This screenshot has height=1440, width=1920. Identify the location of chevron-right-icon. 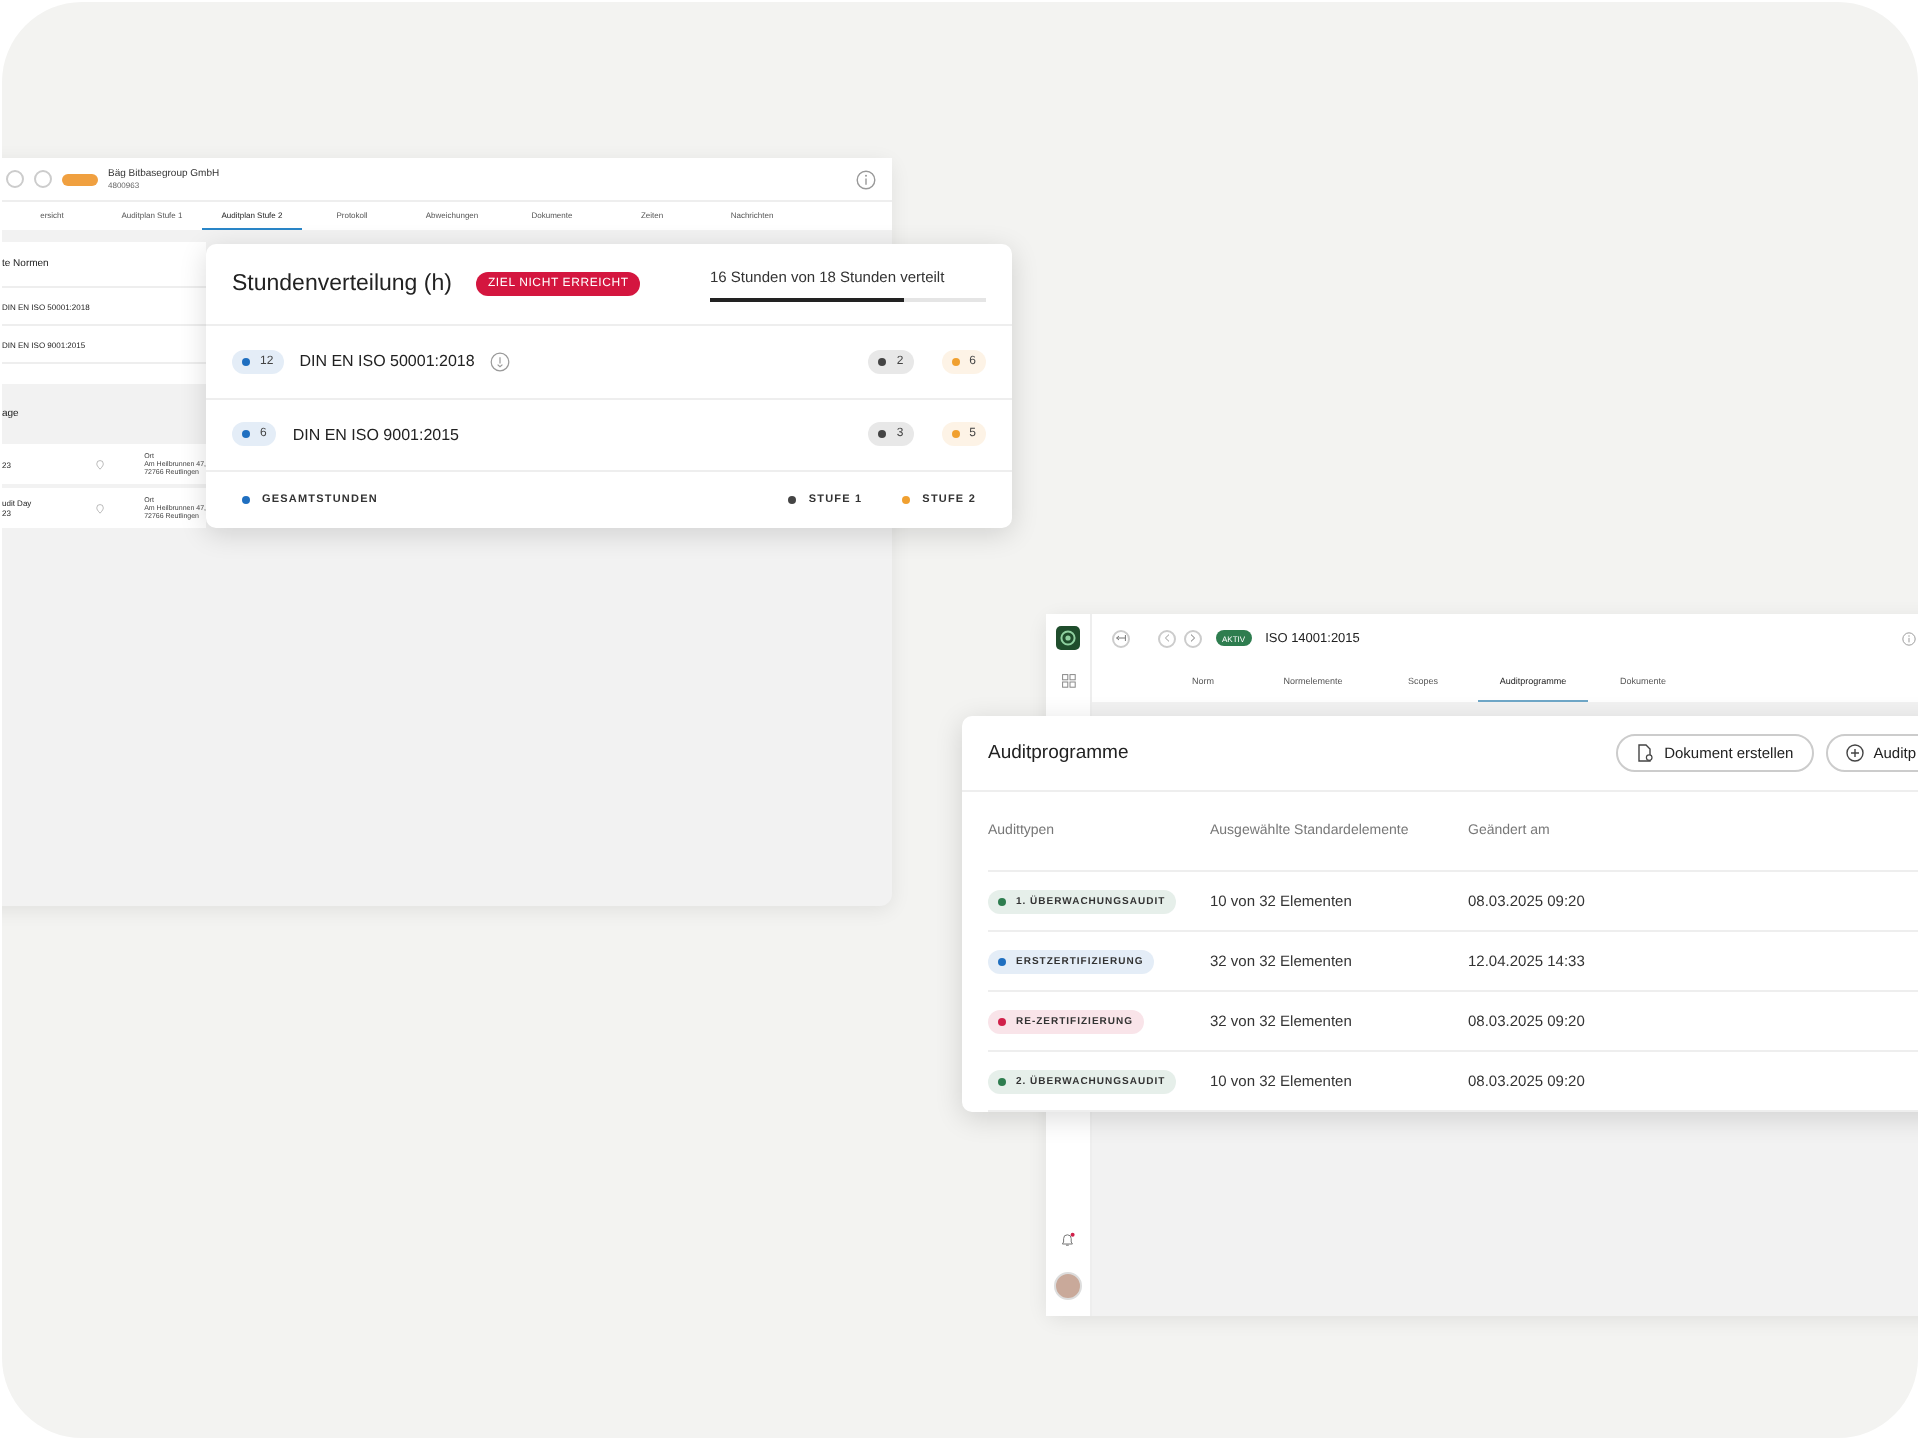
(1193, 638).